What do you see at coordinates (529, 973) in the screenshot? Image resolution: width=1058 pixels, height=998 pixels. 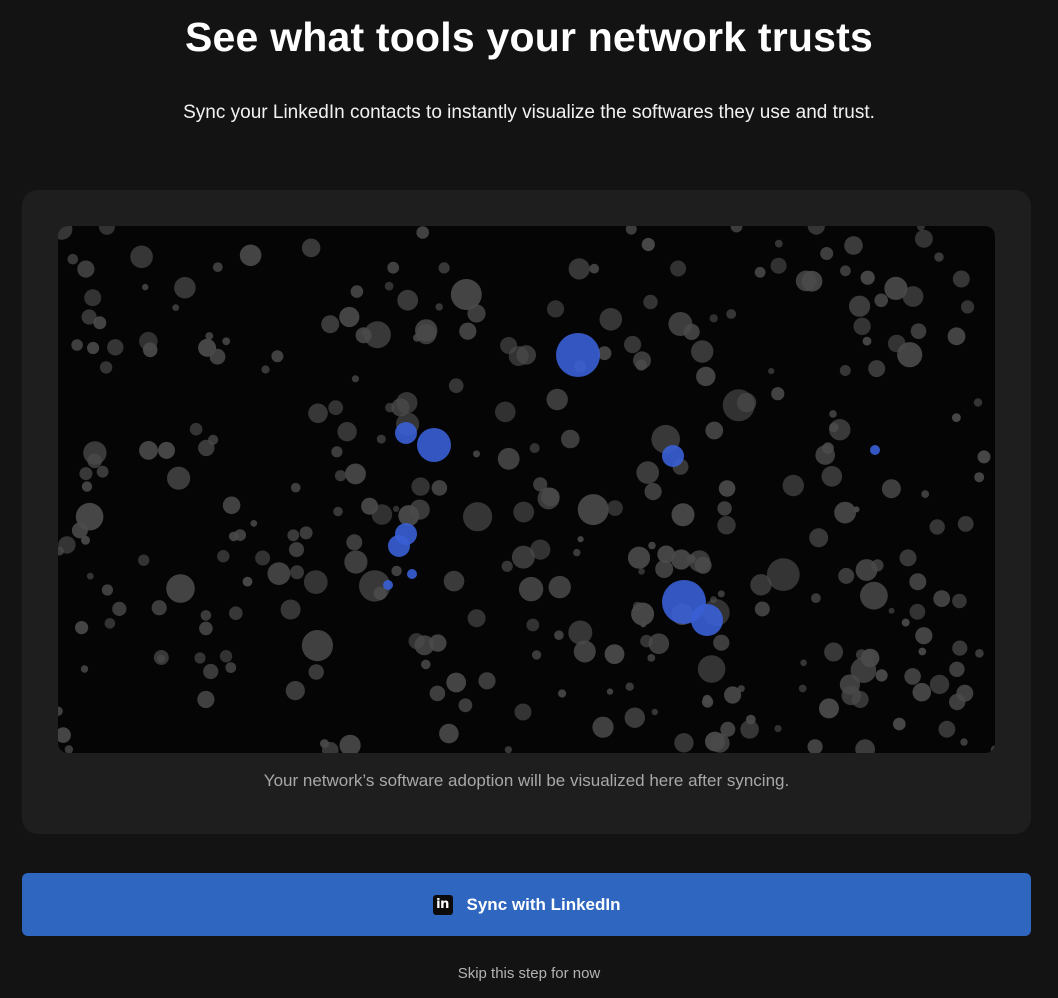 I see `skip-step-link: Skip this step for now` at bounding box center [529, 973].